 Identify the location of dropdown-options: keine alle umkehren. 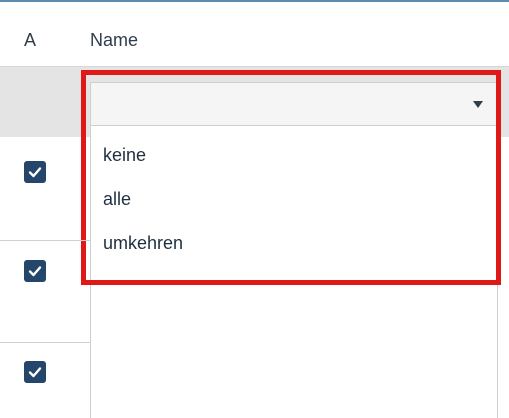
(143, 210).